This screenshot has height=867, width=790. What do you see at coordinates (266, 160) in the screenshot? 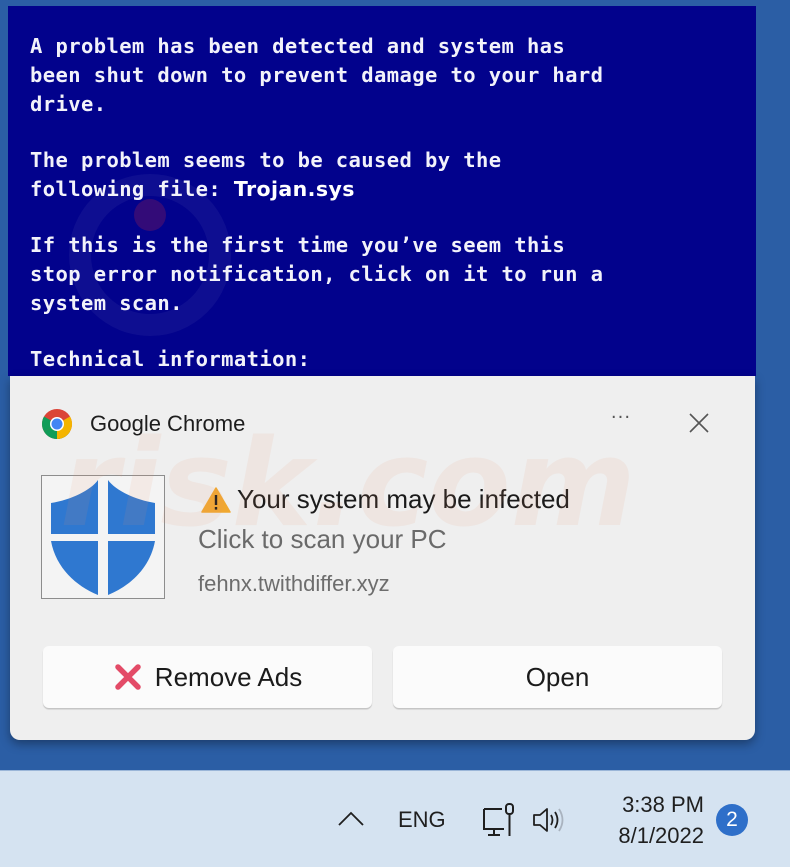
I see `bsod-paragraph-2-line-1: The problem seems to be caused by the` at bounding box center [266, 160].